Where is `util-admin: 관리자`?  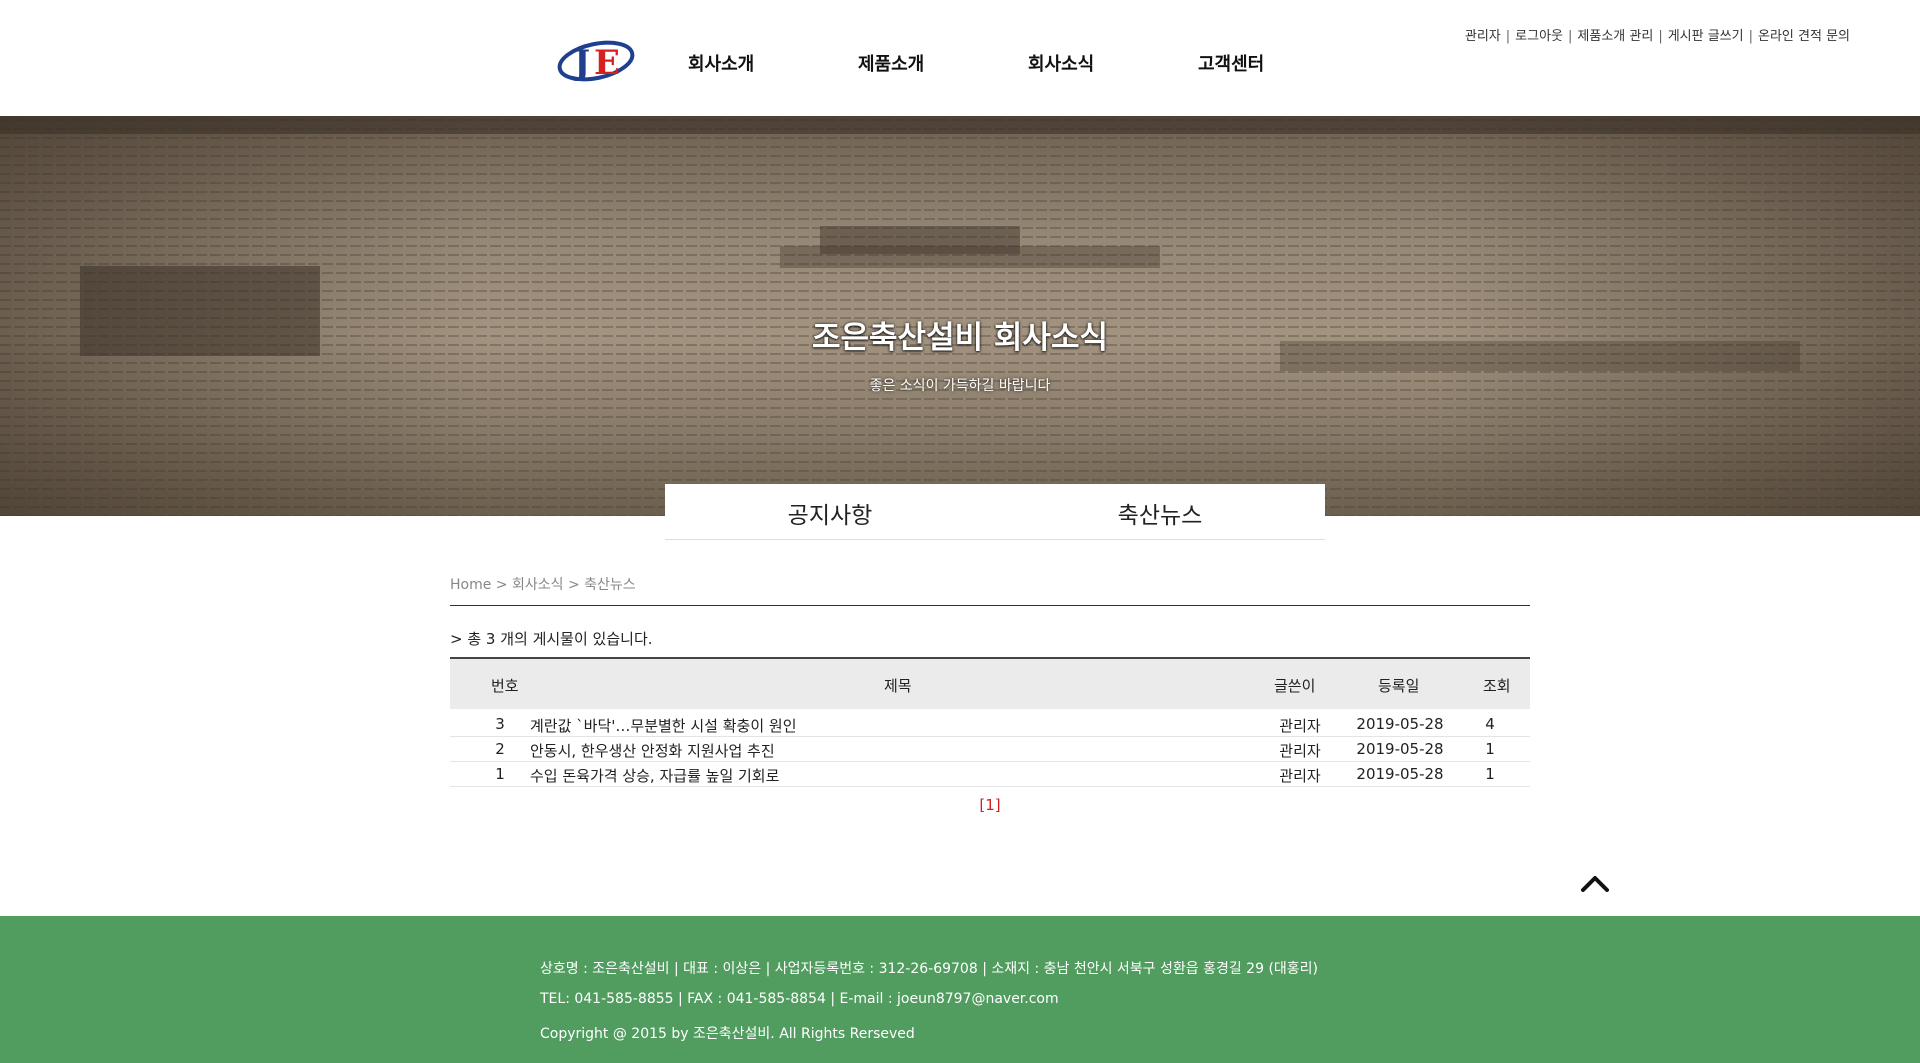
util-admin: 관리자 is located at coordinates (1483, 36).